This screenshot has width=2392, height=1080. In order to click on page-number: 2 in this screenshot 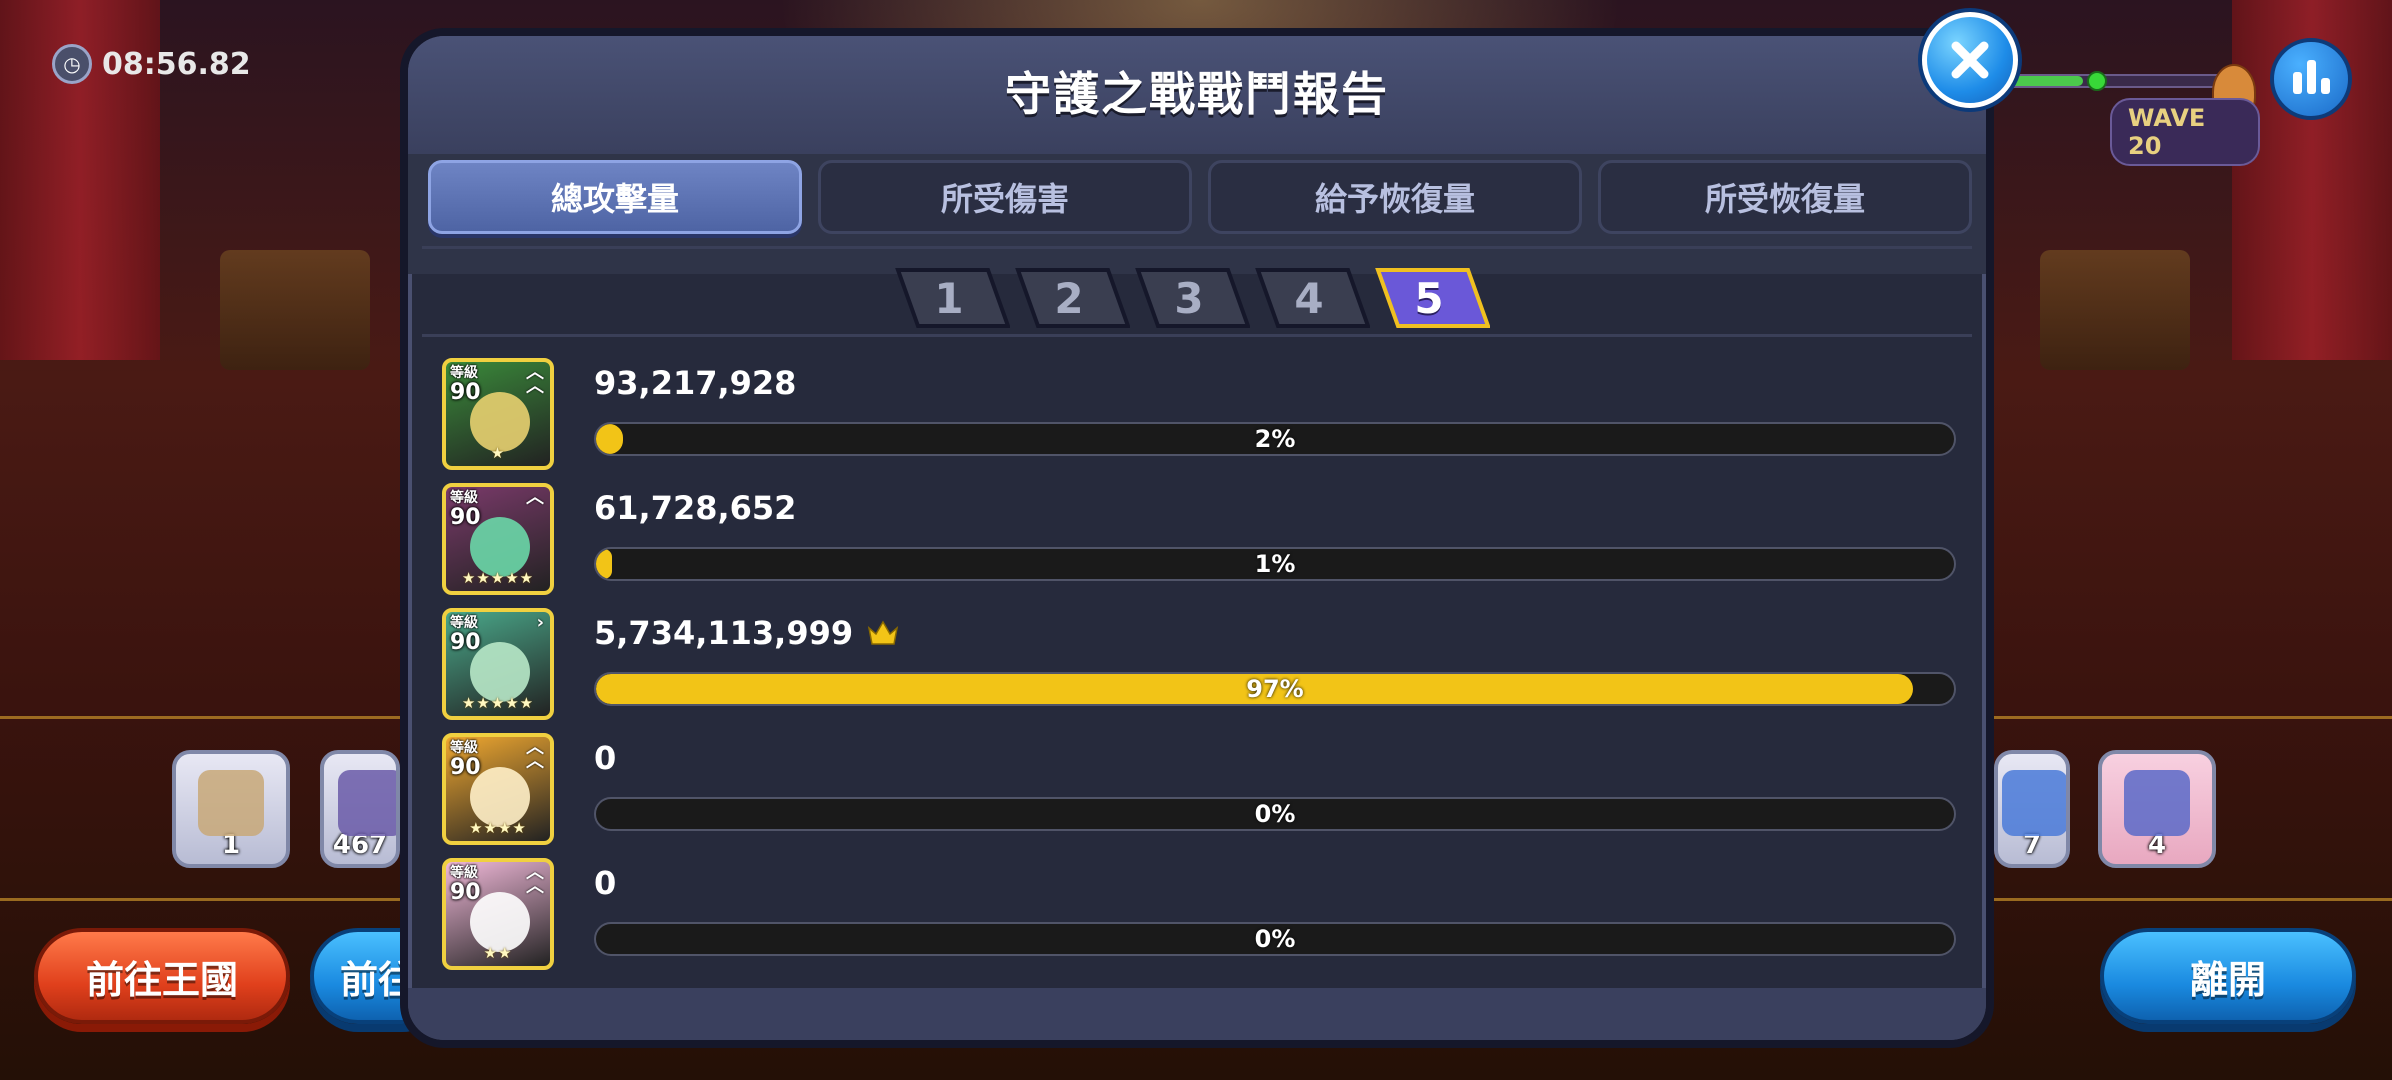, I will do `click(1069, 298)`.